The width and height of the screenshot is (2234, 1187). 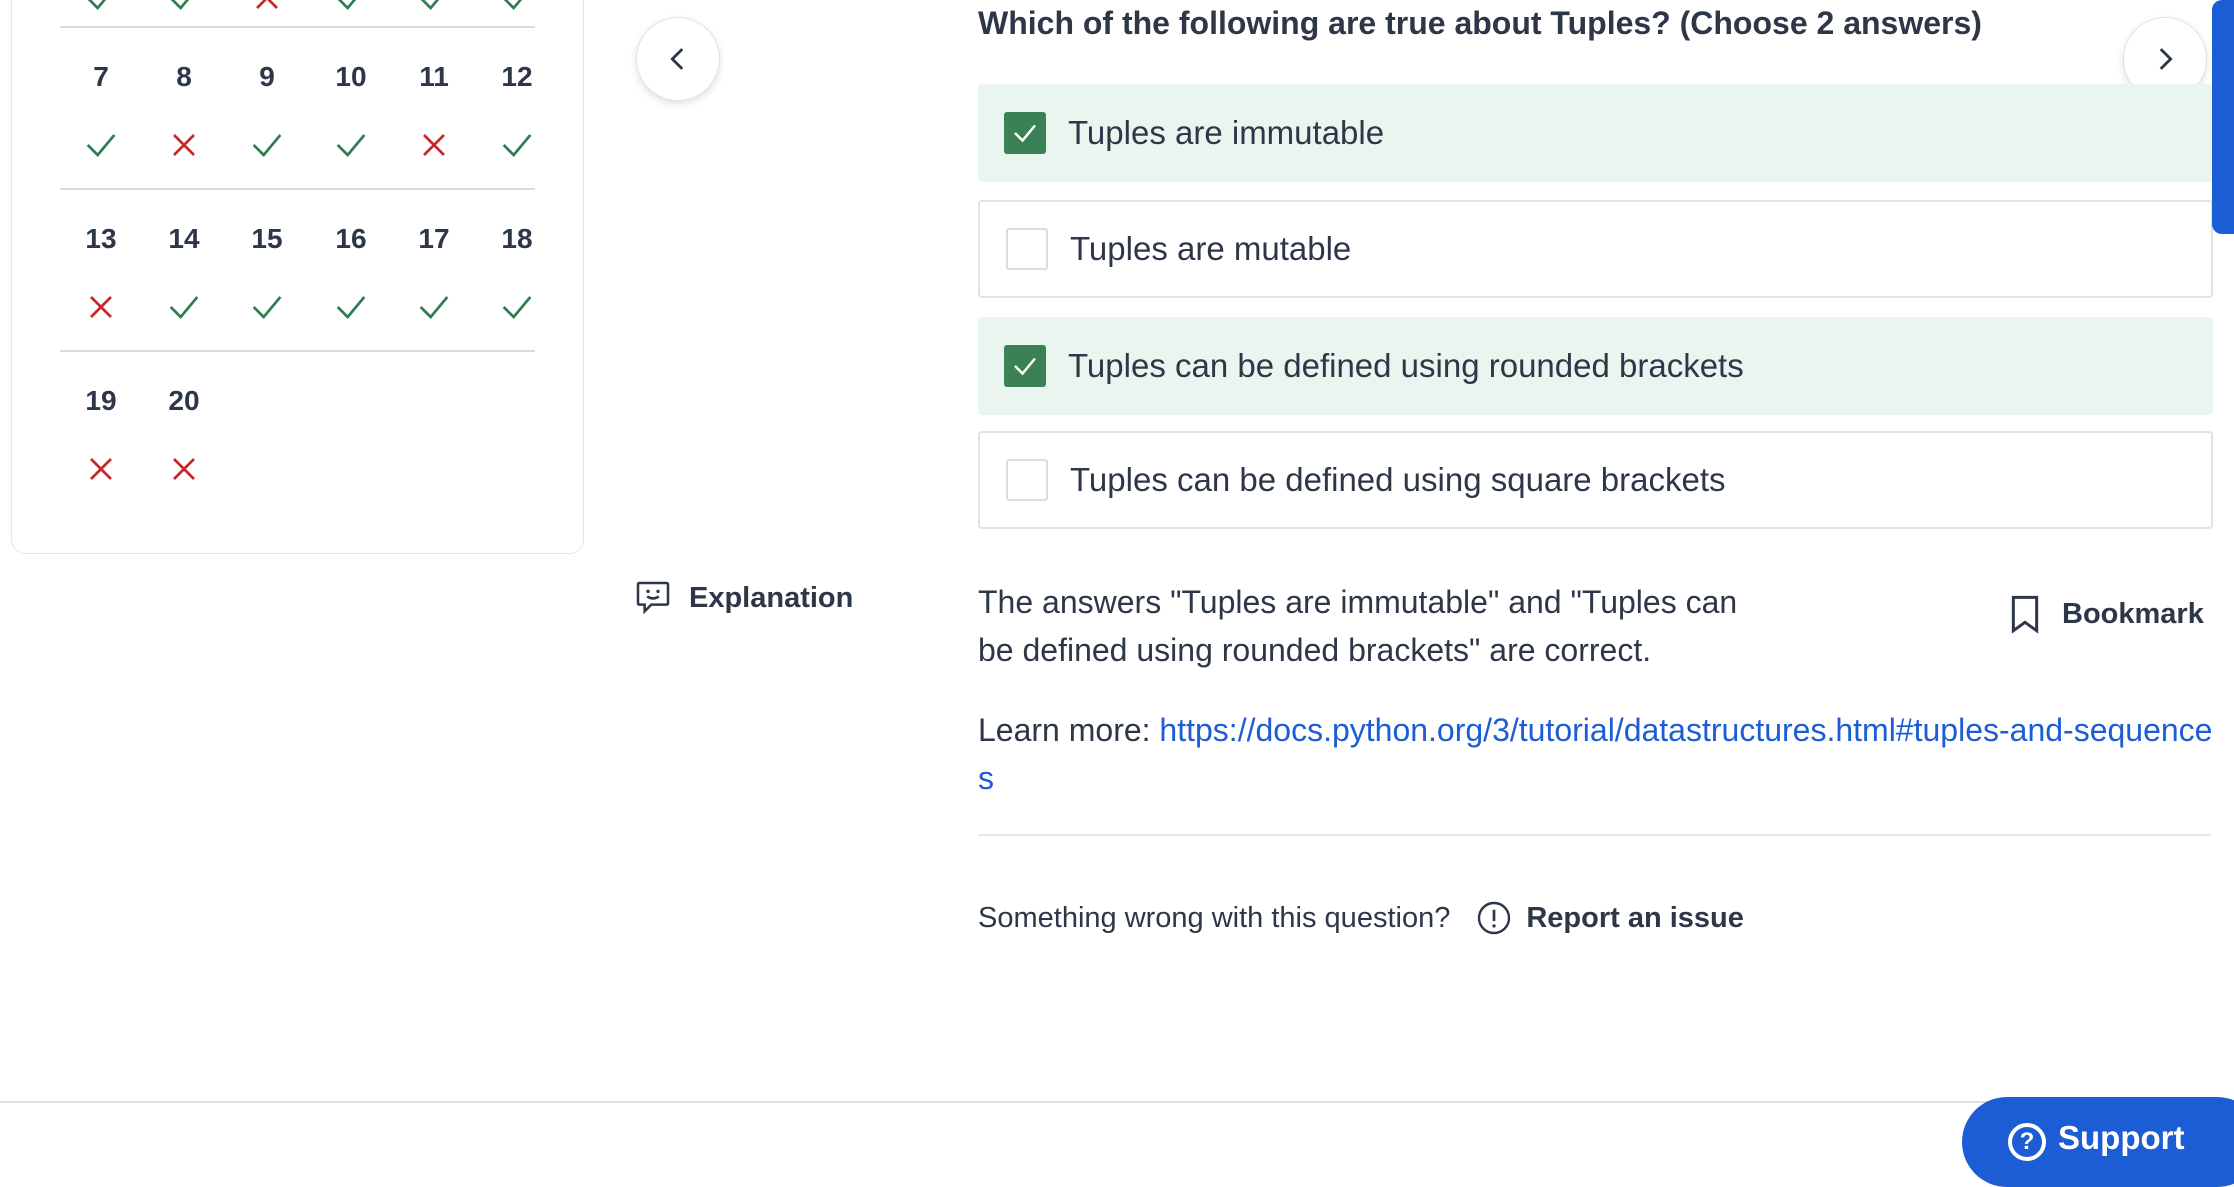 What do you see at coordinates (434, 77) in the screenshot?
I see `question-number: 11` at bounding box center [434, 77].